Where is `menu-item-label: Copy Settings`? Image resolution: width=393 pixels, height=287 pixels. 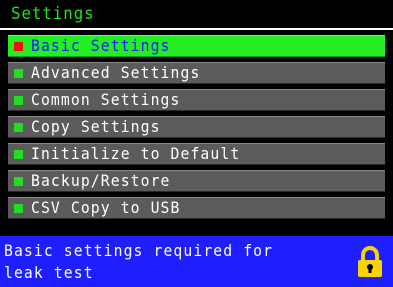
menu-item-label: Copy Settings is located at coordinates (96, 126).